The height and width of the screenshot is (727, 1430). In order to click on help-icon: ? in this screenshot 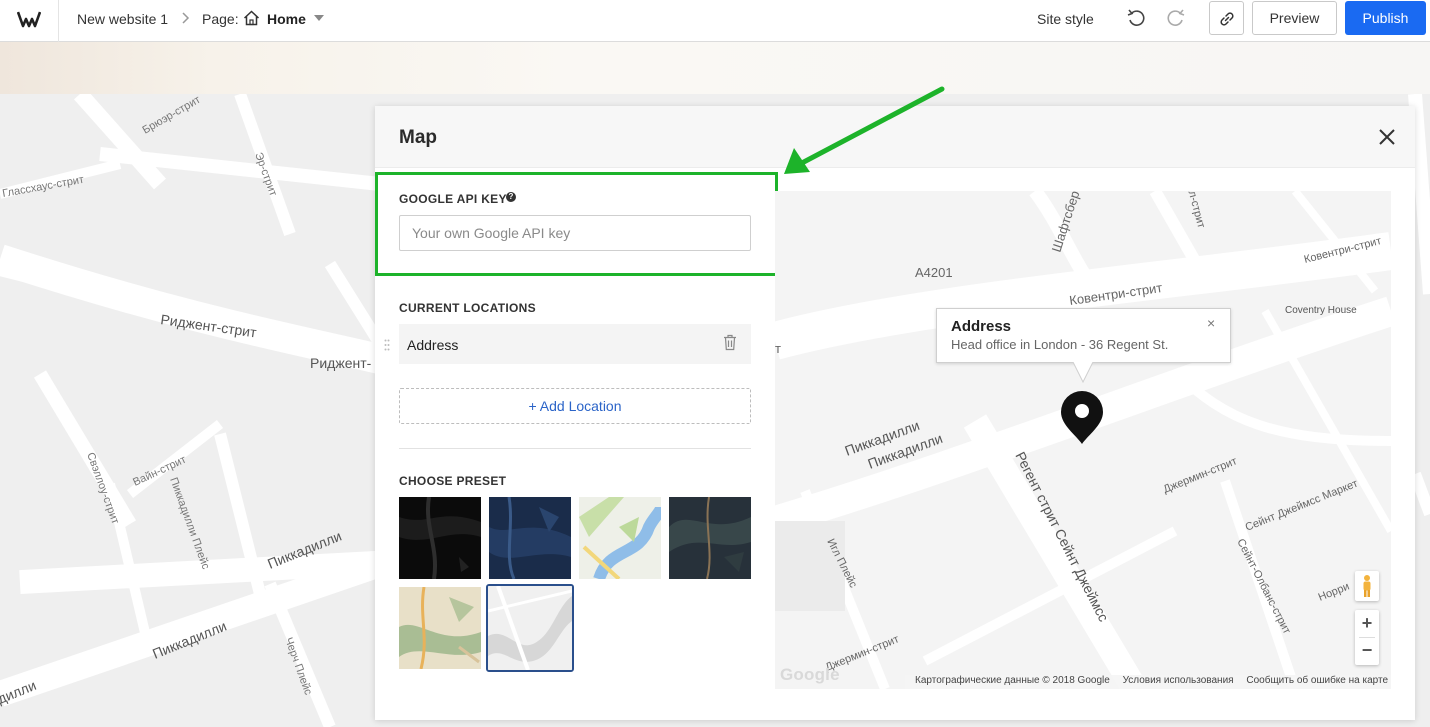, I will do `click(511, 197)`.